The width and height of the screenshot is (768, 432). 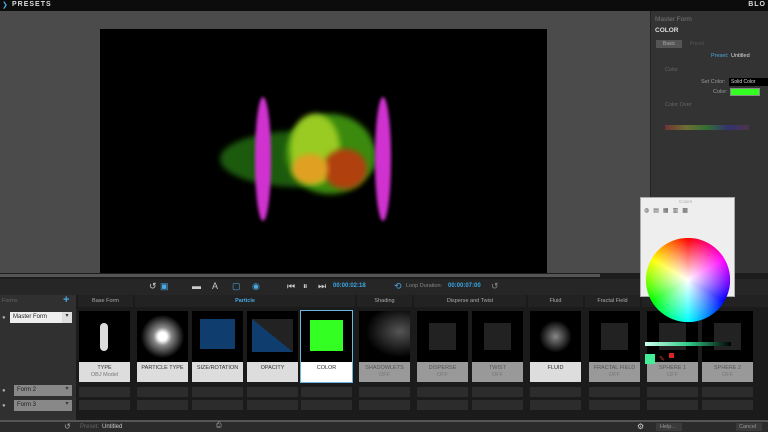 I want to click on form-select-master: Master Form ▾, so click(x=41, y=317).